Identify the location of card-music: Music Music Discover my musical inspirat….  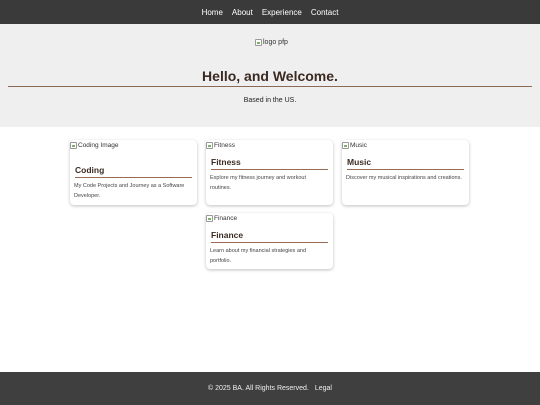
(405, 172).